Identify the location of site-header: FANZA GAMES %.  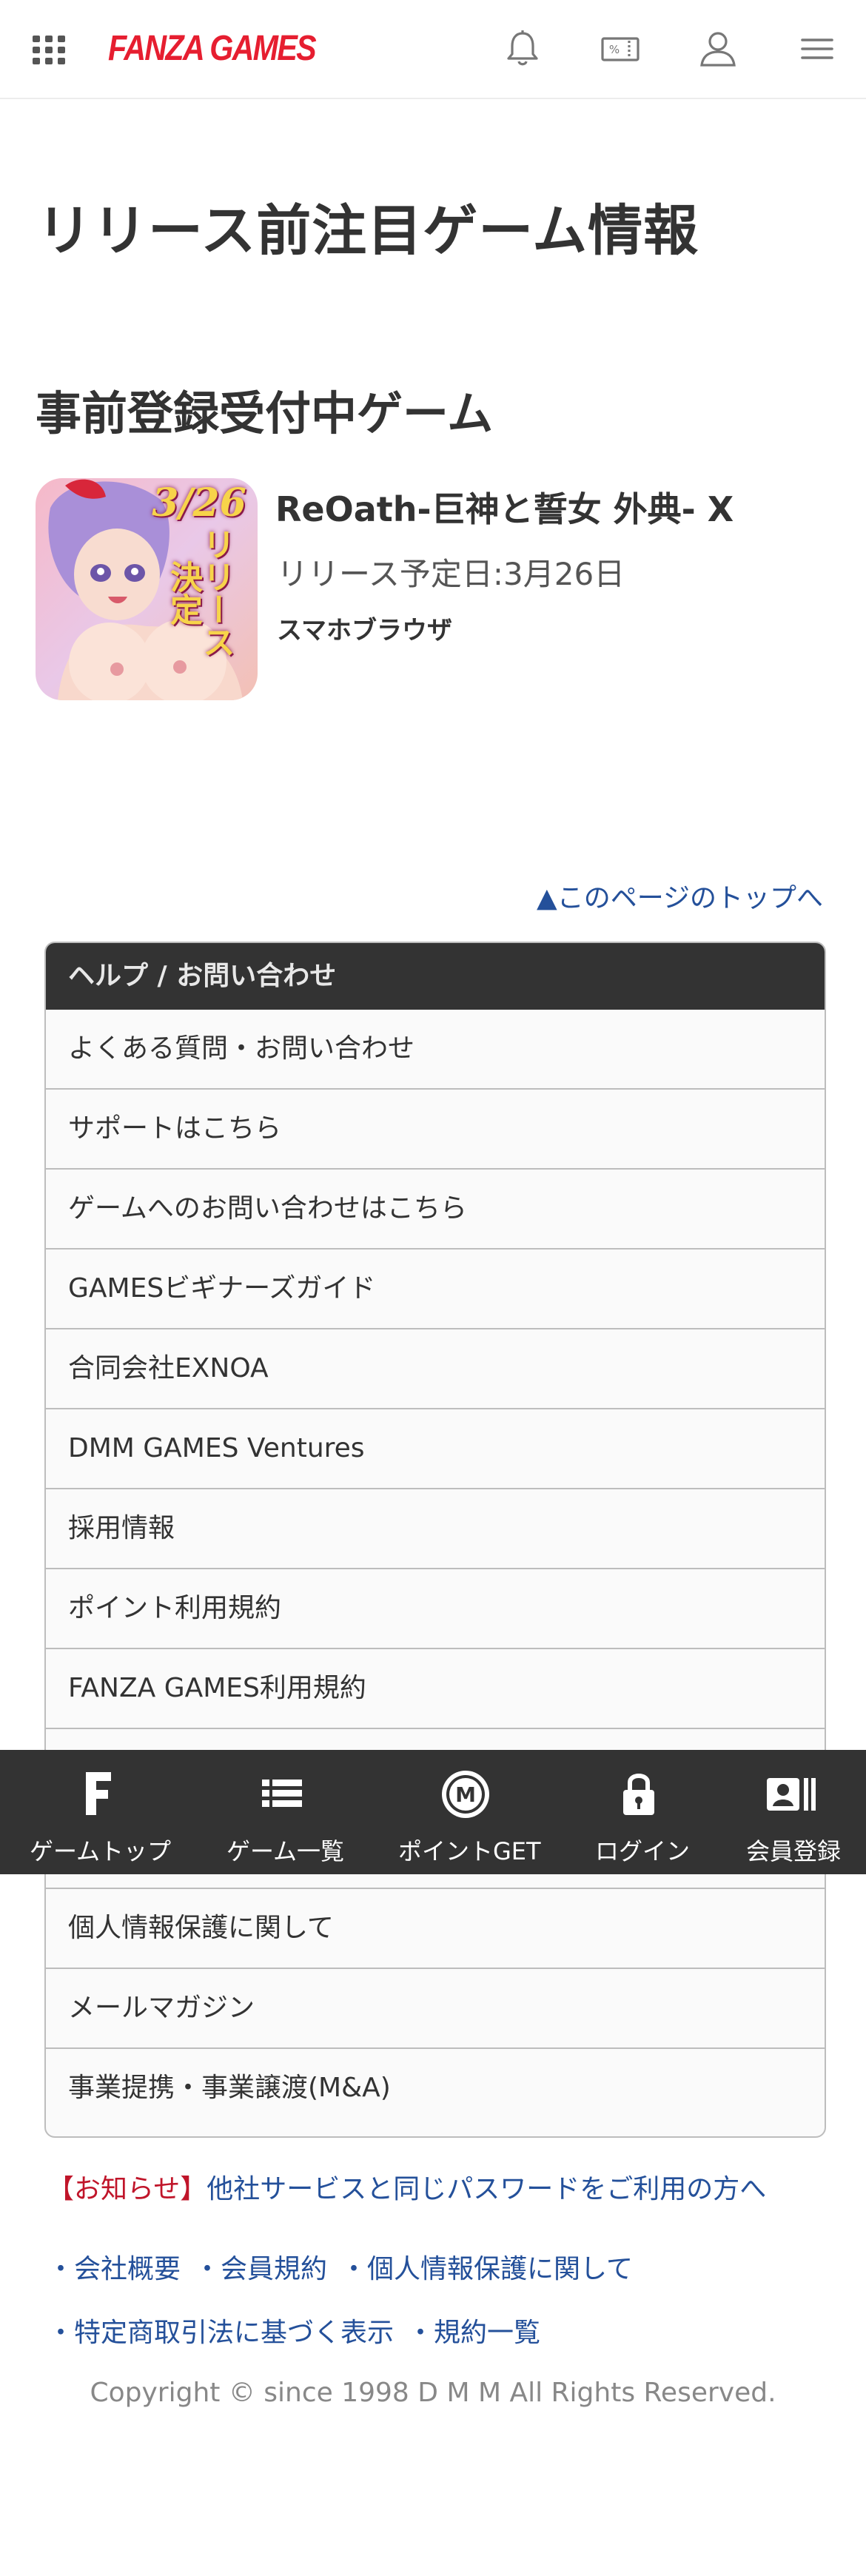
(433, 49).